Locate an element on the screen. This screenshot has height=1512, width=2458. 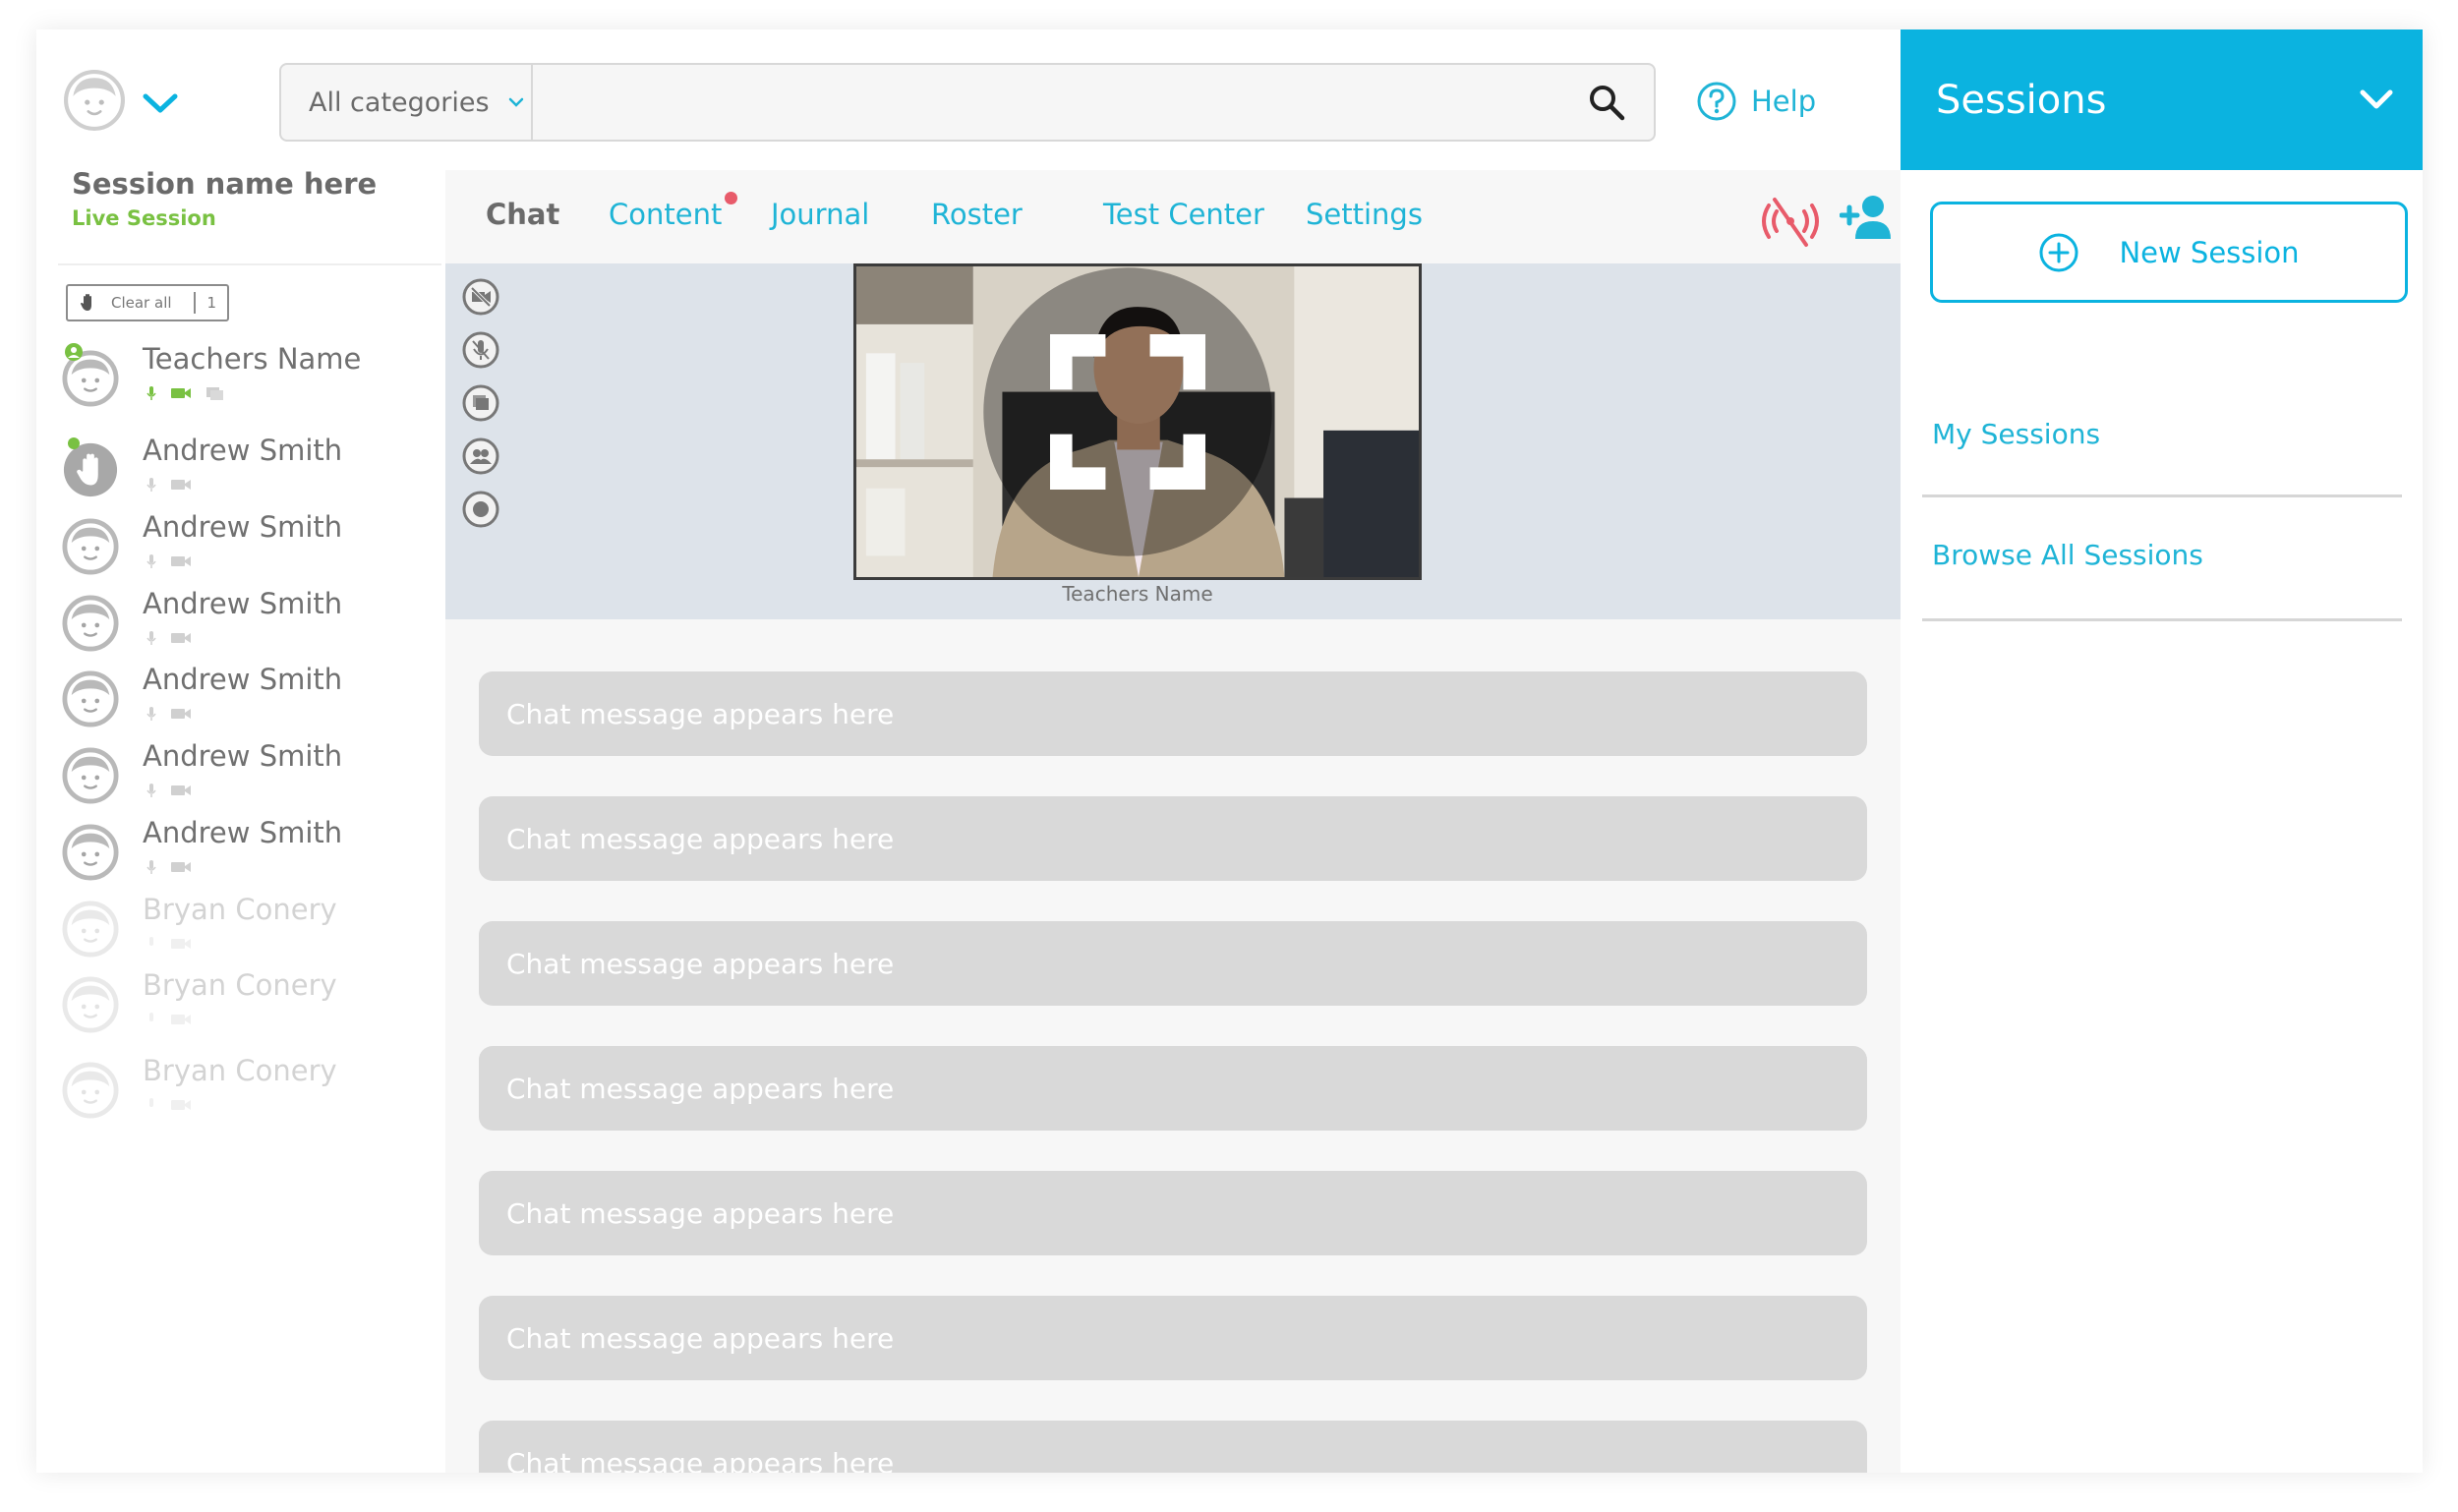
category-select: All categories is located at coordinates (407, 102).